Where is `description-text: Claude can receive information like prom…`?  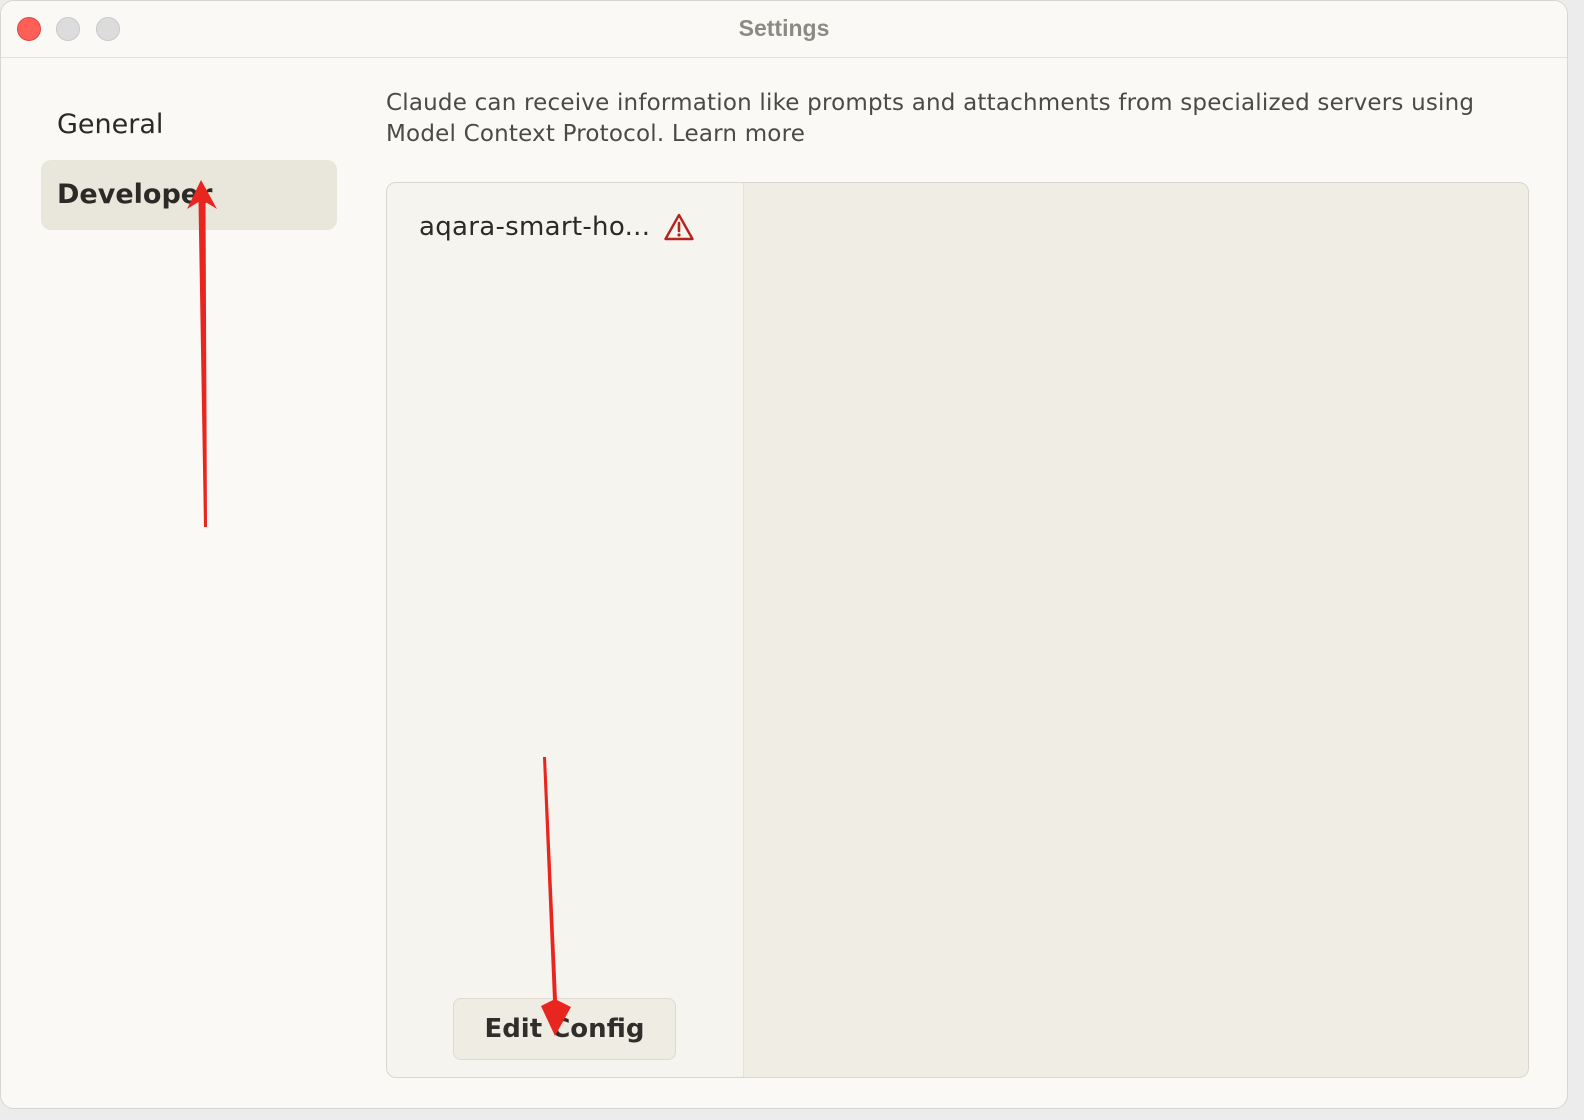
description-text: Claude can receive information like prom… is located at coordinates (930, 118).